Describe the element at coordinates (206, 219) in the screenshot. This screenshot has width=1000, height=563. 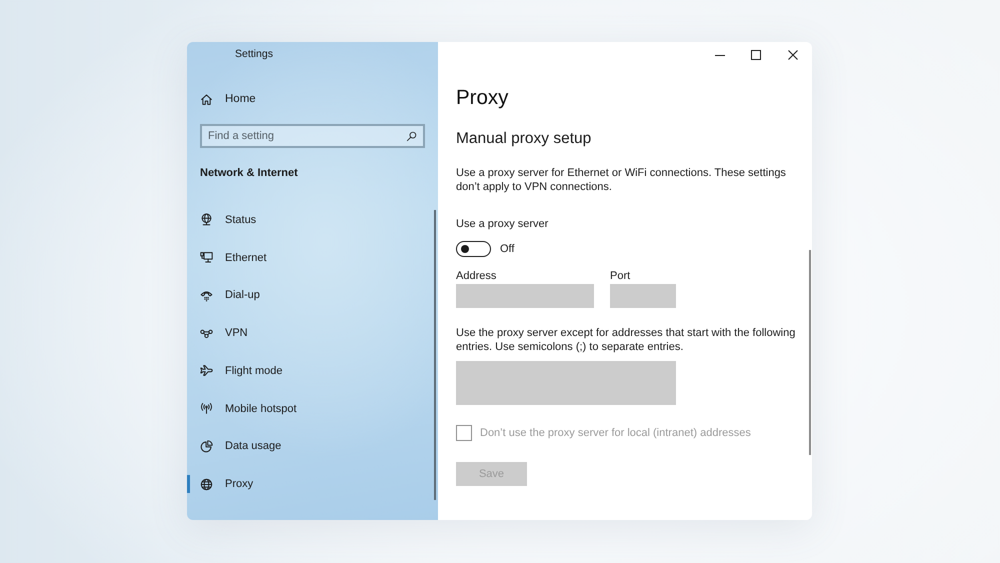
I see `globe-monitor-icon` at that location.